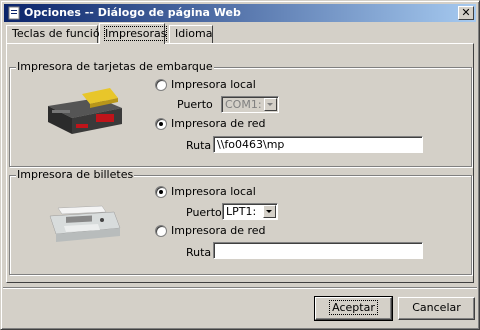 The image size is (480, 330). I want to click on boarding-path-label: Ruta, so click(199, 145).